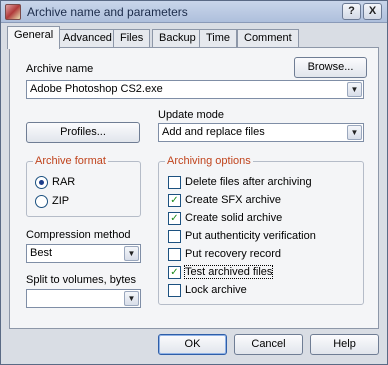  What do you see at coordinates (60, 69) in the screenshot?
I see `archive-name-label: Archive name` at bounding box center [60, 69].